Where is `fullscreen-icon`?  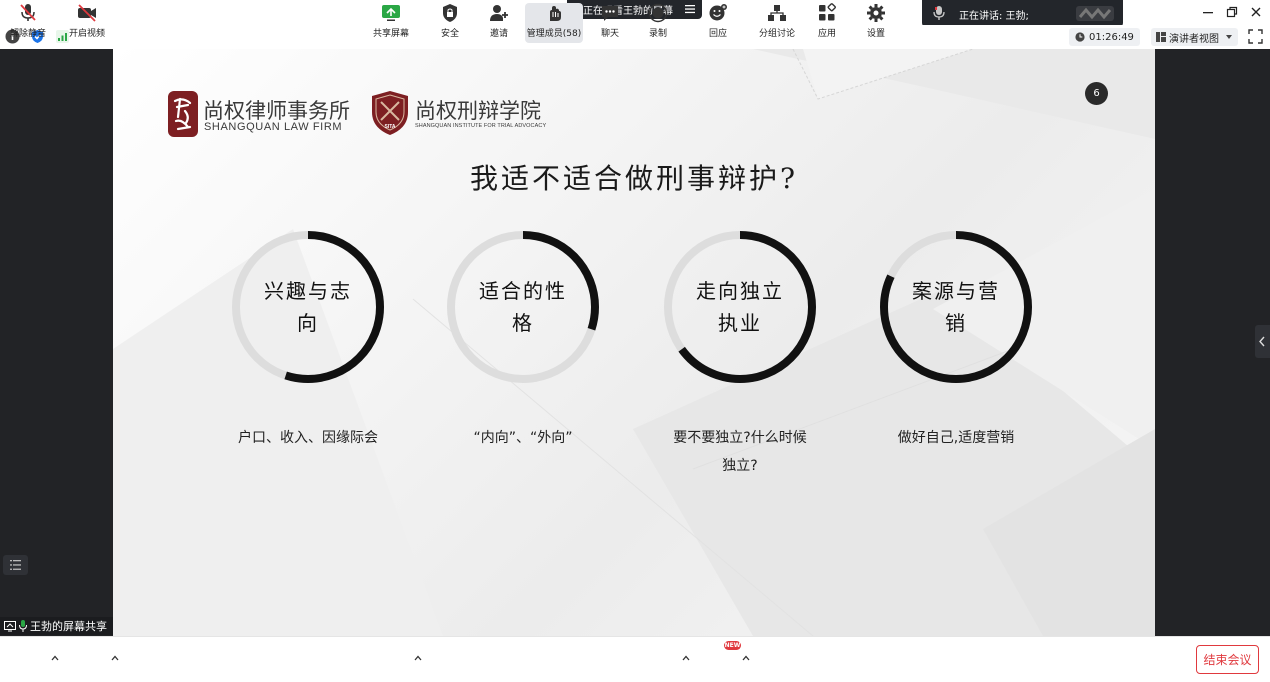 fullscreen-icon is located at coordinates (1255, 36).